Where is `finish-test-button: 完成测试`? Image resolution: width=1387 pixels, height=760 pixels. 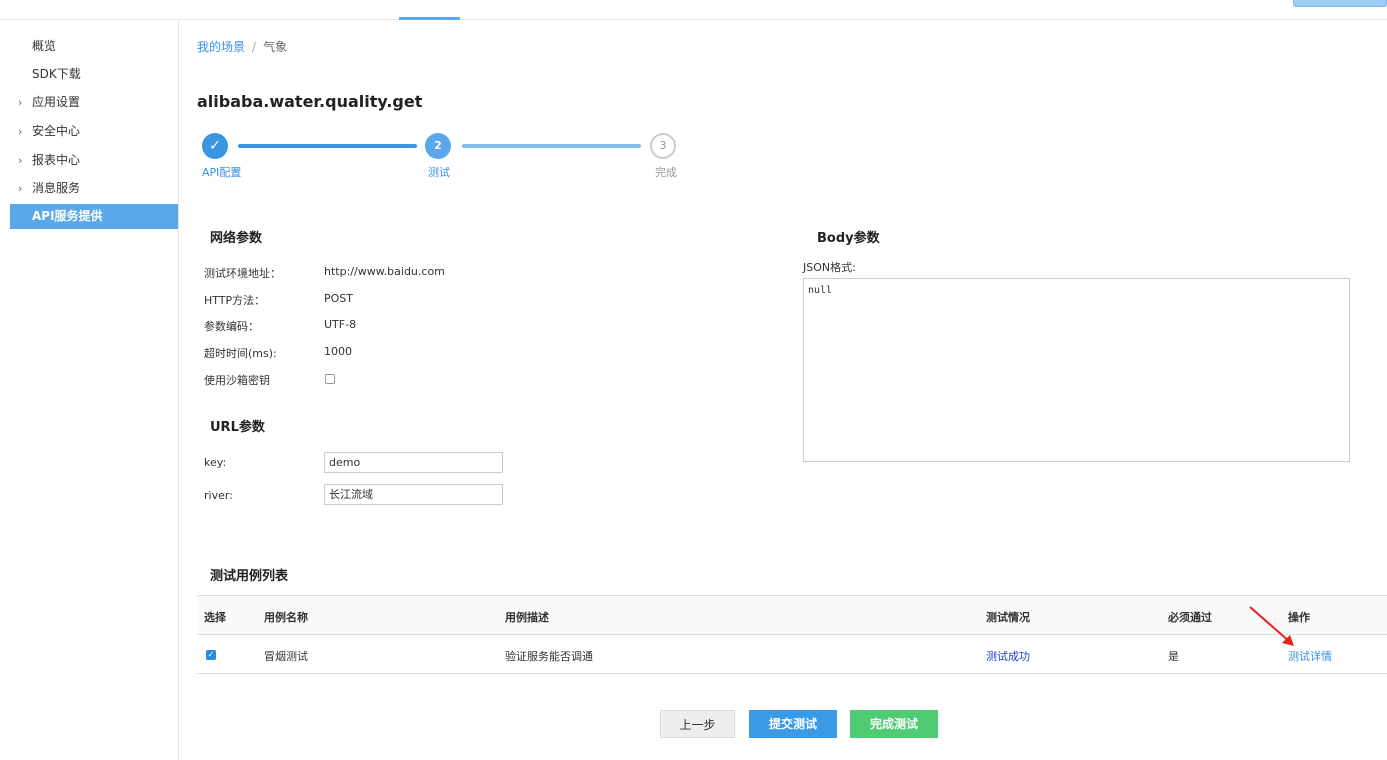
finish-test-button: 完成测试 is located at coordinates (894, 724).